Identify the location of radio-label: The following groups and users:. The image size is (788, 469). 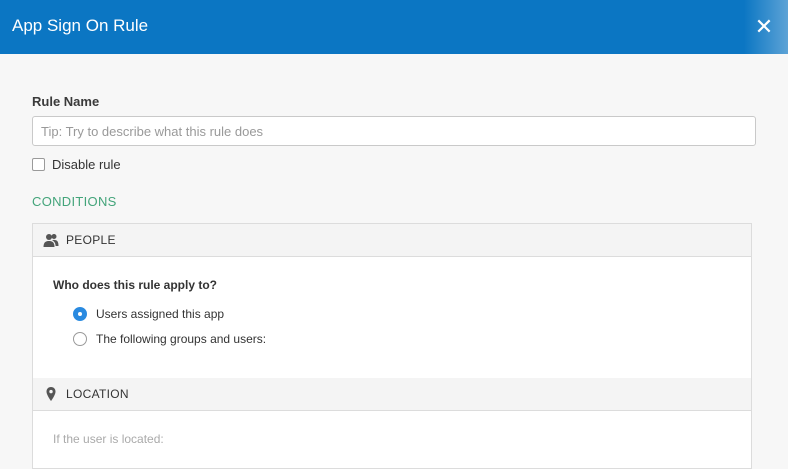
(181, 339).